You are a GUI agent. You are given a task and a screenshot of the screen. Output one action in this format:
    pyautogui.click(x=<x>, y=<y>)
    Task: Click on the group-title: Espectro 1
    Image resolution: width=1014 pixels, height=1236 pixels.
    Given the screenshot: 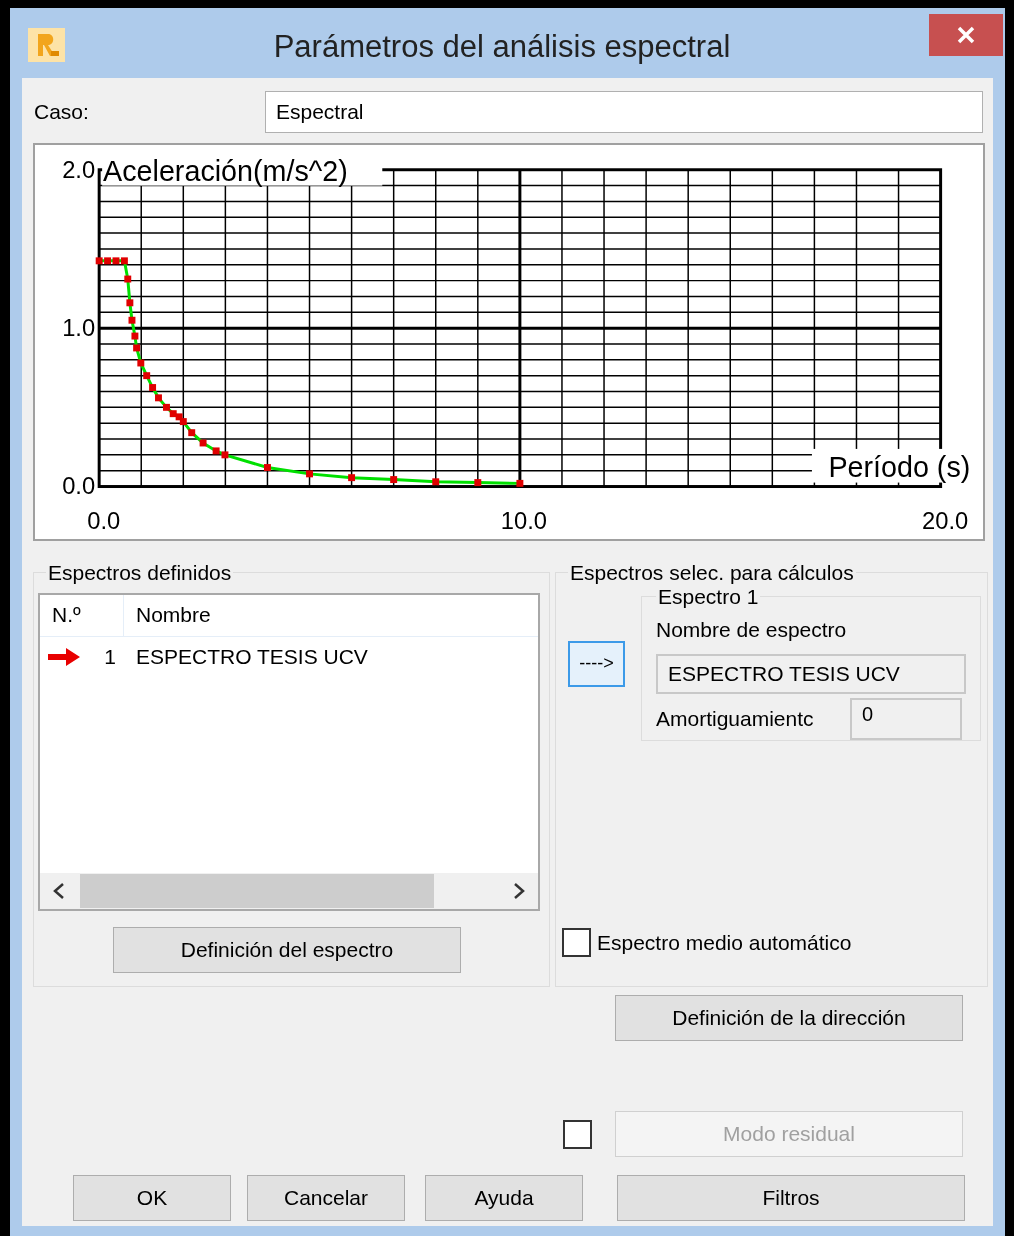 What is the action you would take?
    pyautogui.click(x=708, y=597)
    